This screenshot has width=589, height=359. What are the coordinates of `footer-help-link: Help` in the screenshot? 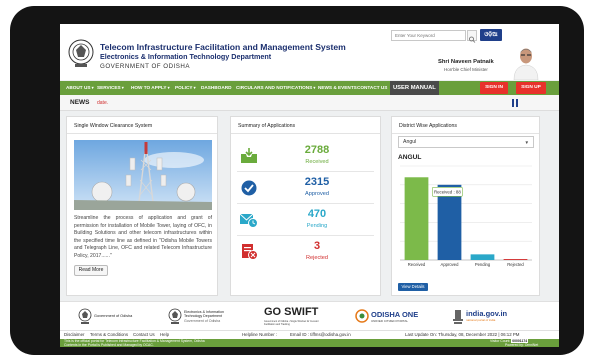 It's located at (164, 334).